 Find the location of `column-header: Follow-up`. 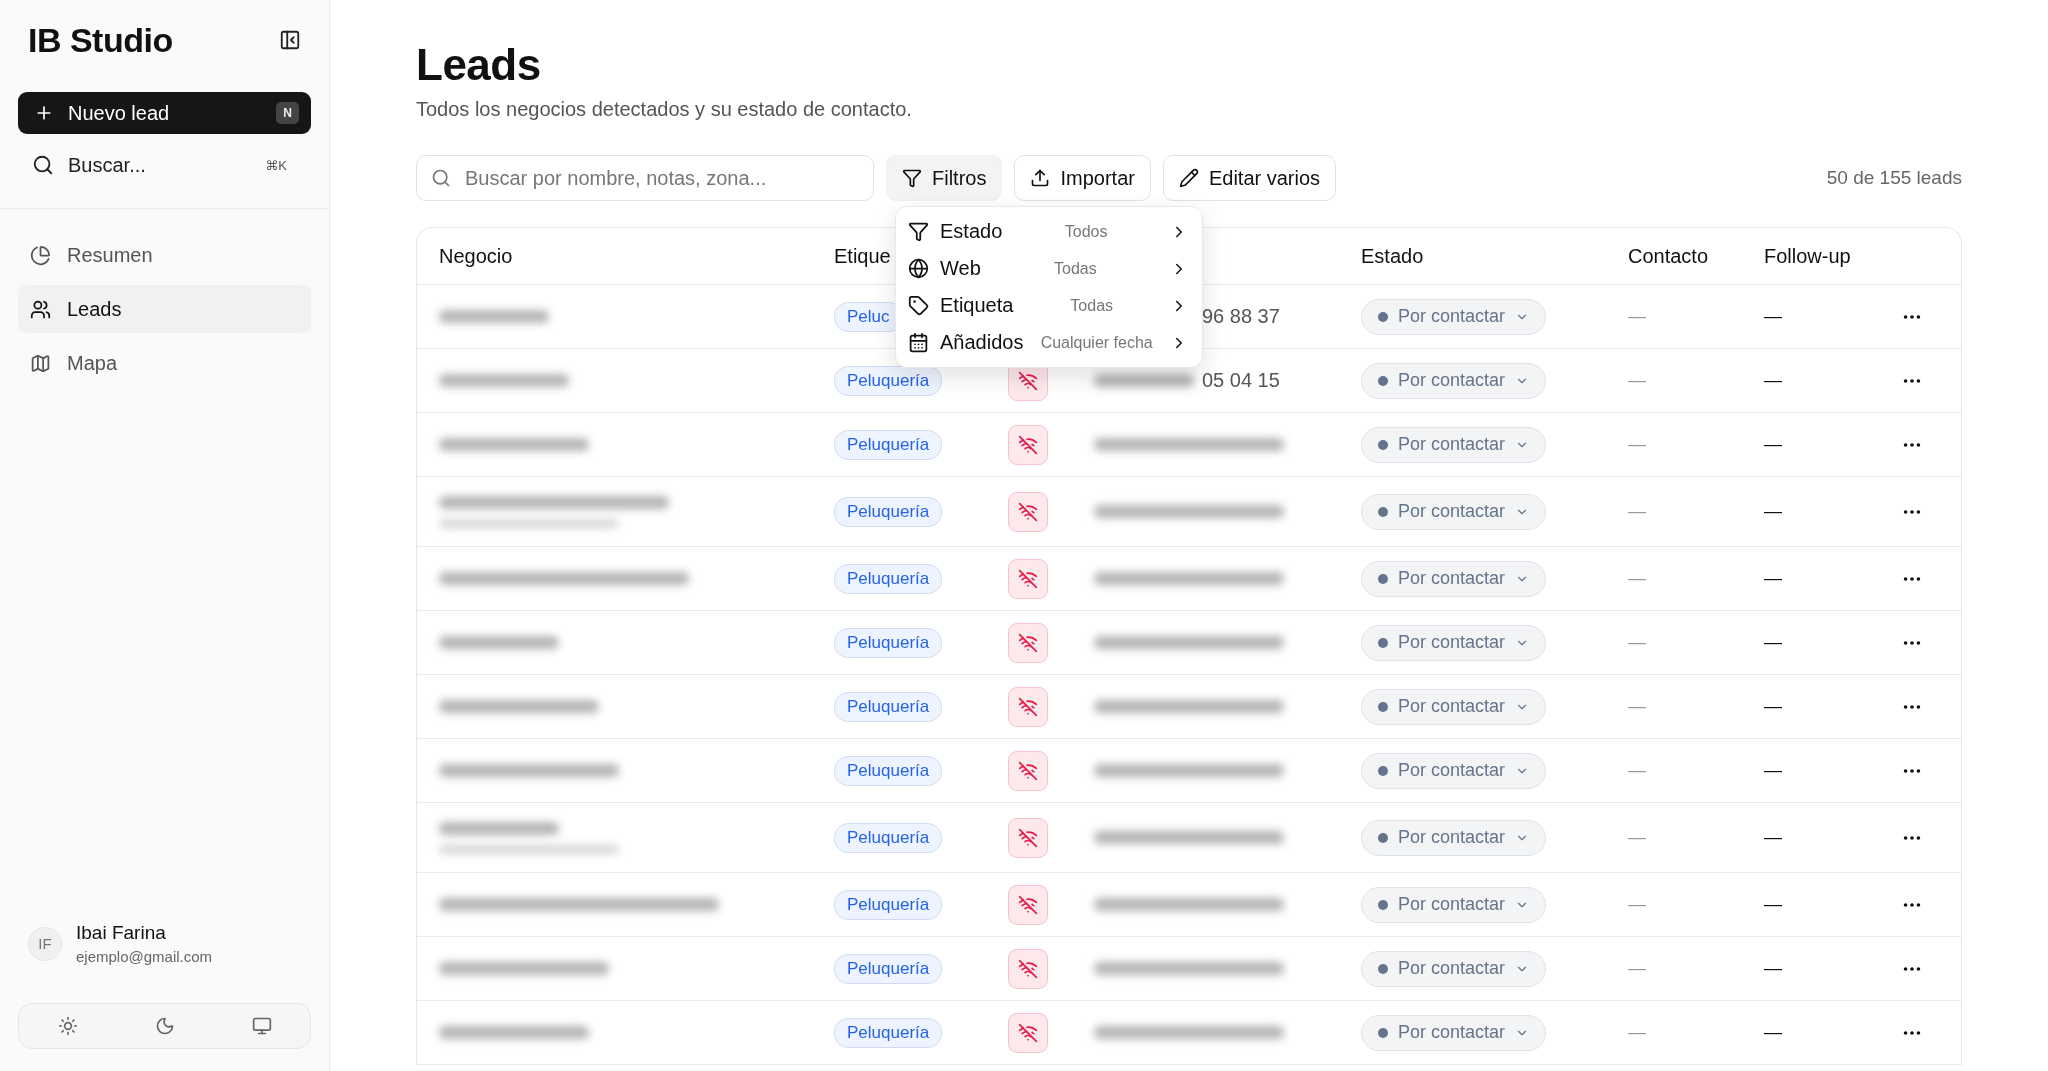

column-header: Follow-up is located at coordinates (1807, 256).